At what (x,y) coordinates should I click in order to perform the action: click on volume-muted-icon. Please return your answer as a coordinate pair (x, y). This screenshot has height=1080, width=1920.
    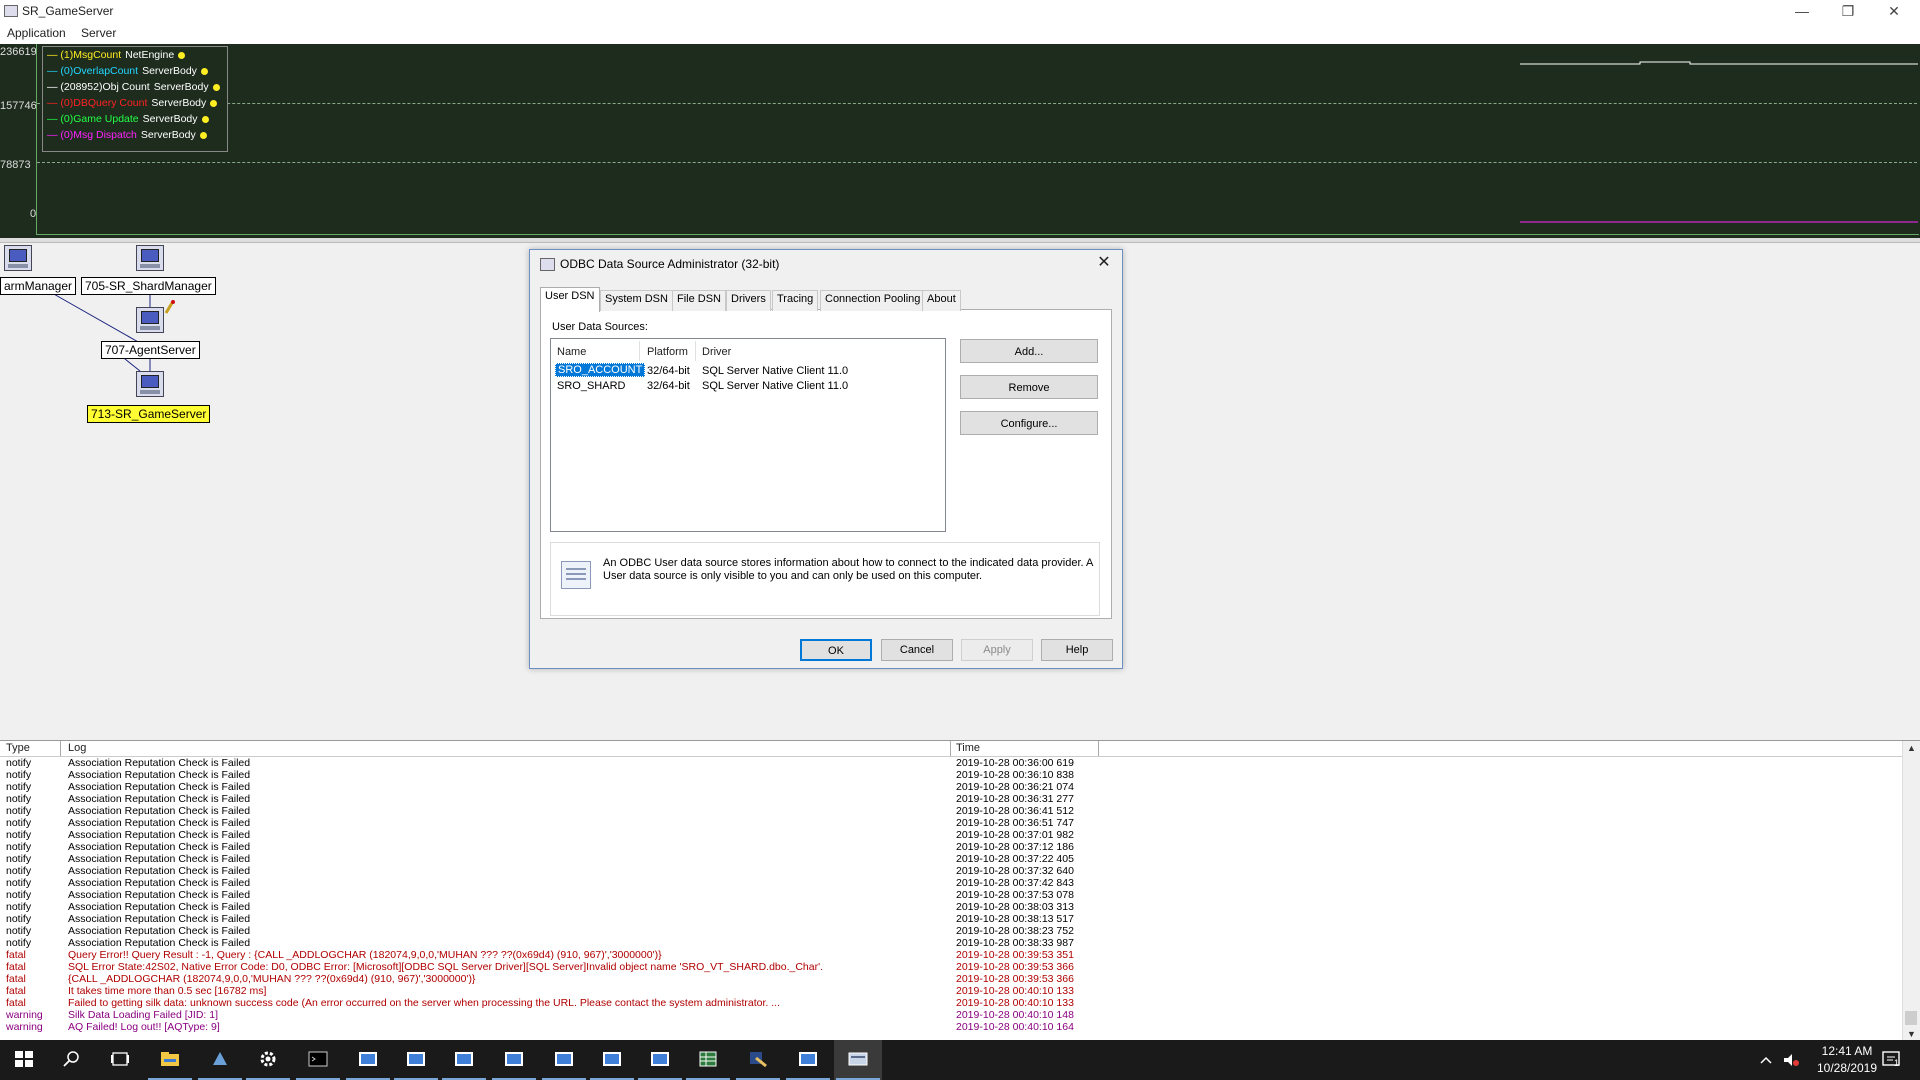
    Looking at the image, I should click on (1791, 1060).